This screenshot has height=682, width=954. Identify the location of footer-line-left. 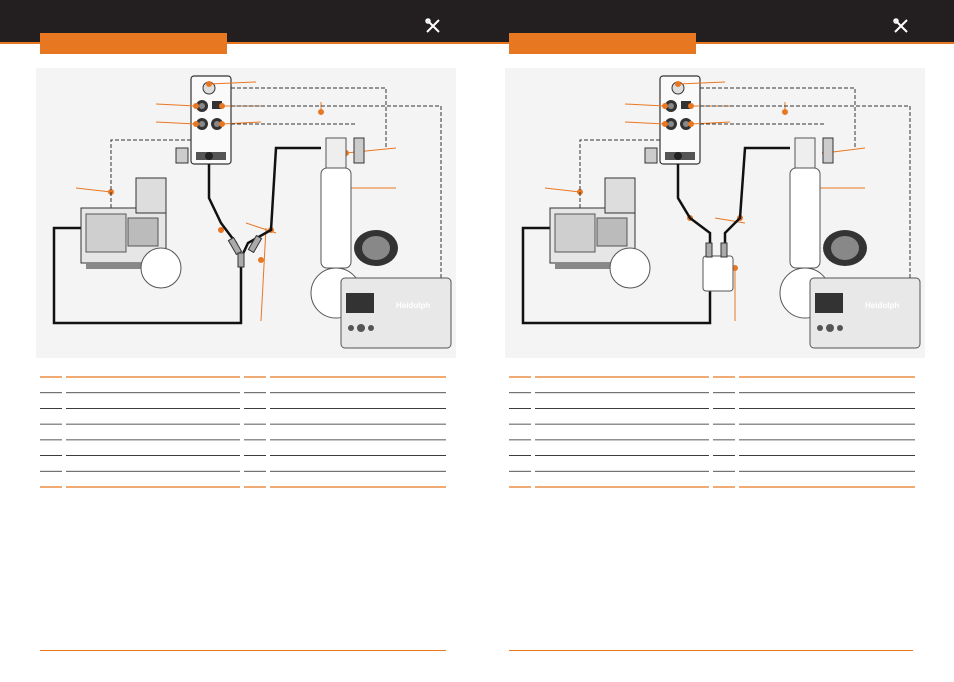
(243, 650).